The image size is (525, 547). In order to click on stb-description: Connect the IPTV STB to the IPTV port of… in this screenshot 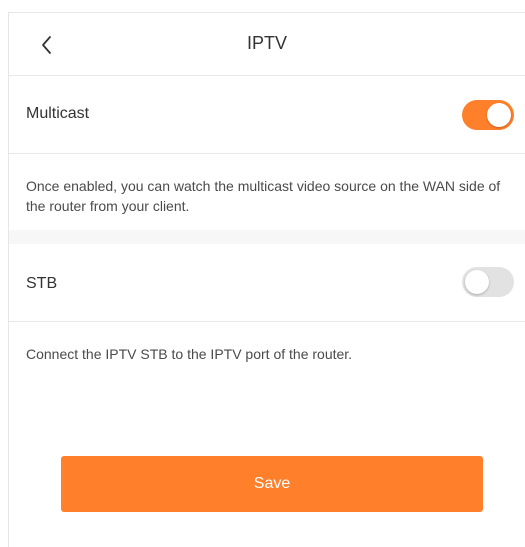, I will do `click(189, 354)`.